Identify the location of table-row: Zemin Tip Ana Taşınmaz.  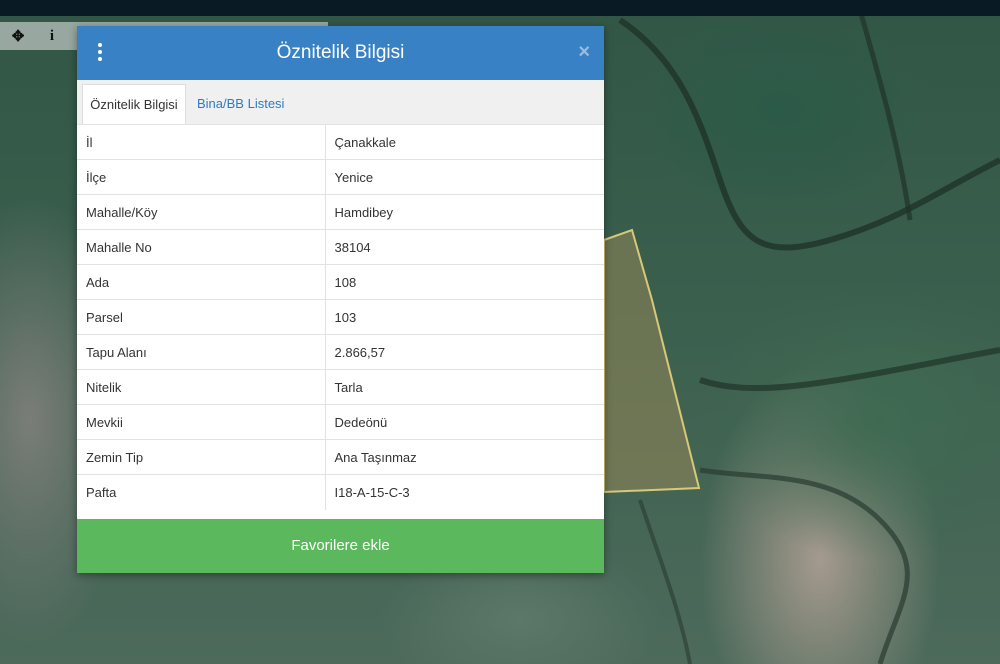
(340, 457).